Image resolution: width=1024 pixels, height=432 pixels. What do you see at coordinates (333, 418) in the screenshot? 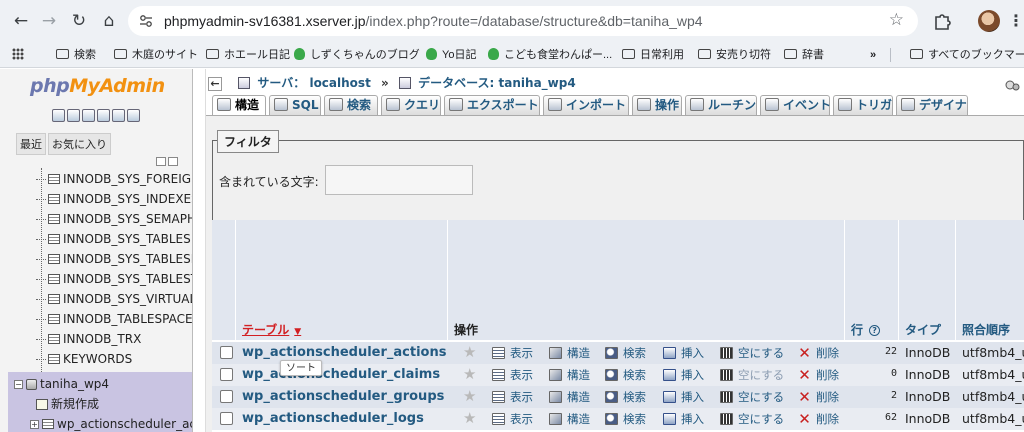
I see `table-name-link: wp_actionscheduler_logs` at bounding box center [333, 418].